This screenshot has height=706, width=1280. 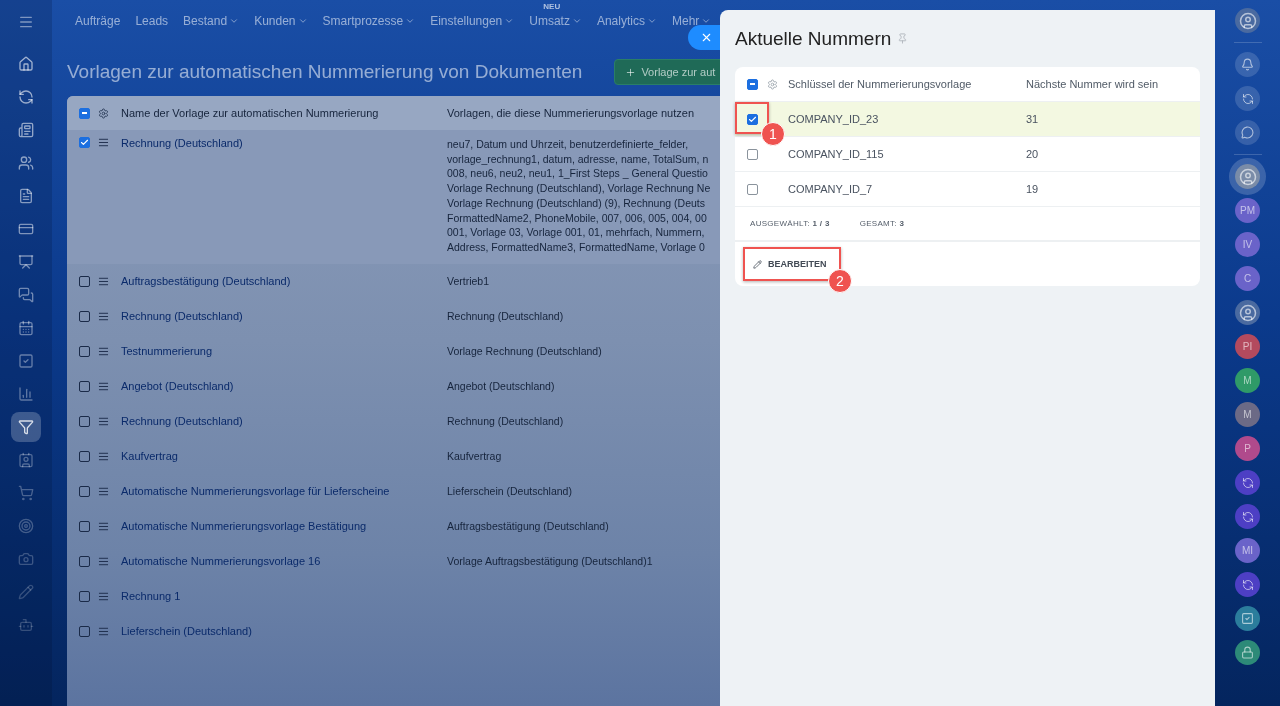 What do you see at coordinates (510, 491) in the screenshot?
I see `table-cell-text: Lieferschein (Deutschland)` at bounding box center [510, 491].